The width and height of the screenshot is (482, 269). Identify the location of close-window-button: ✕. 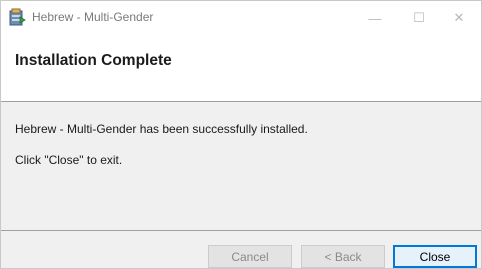
(459, 18).